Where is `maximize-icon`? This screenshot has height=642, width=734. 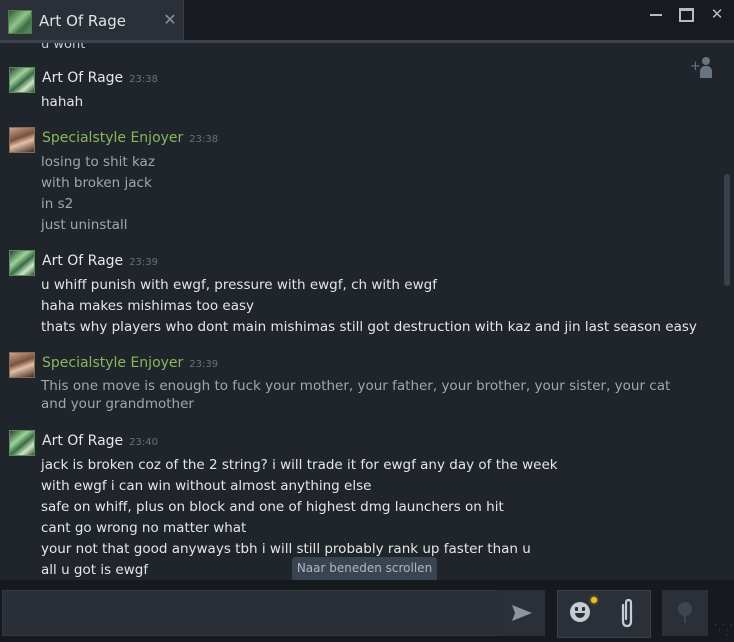 maximize-icon is located at coordinates (686, 14).